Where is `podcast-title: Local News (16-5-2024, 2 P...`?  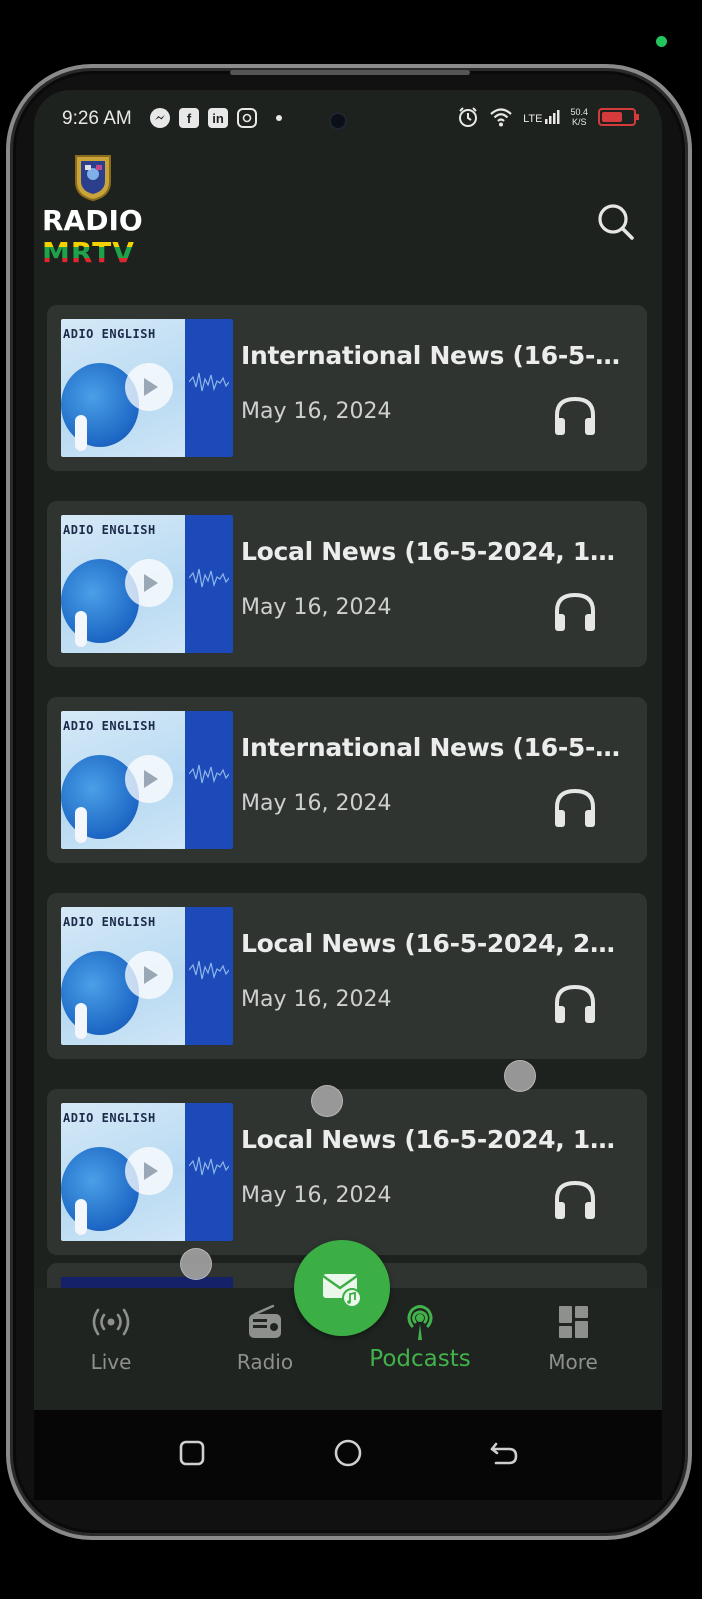 podcast-title: Local News (16-5-2024, 2 P... is located at coordinates (431, 943).